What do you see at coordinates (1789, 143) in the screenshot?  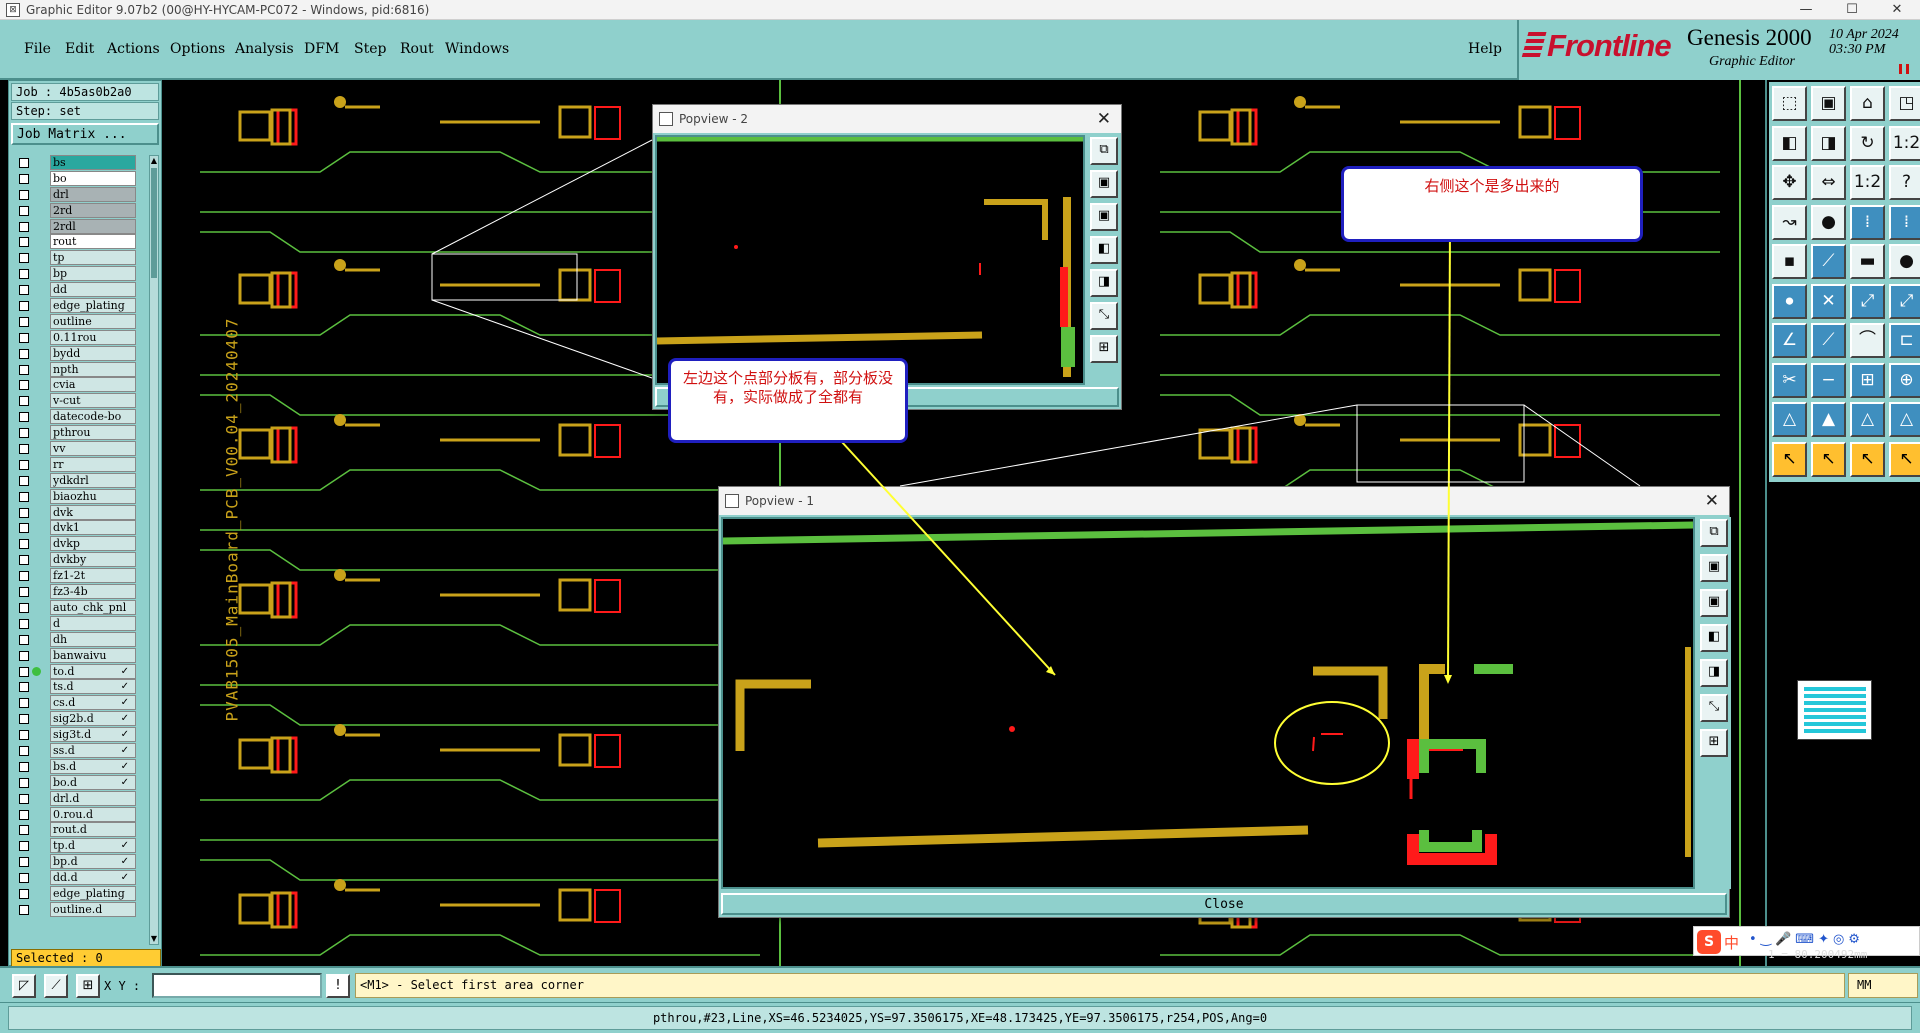 I see `pan-left-tool-icon: ◧` at bounding box center [1789, 143].